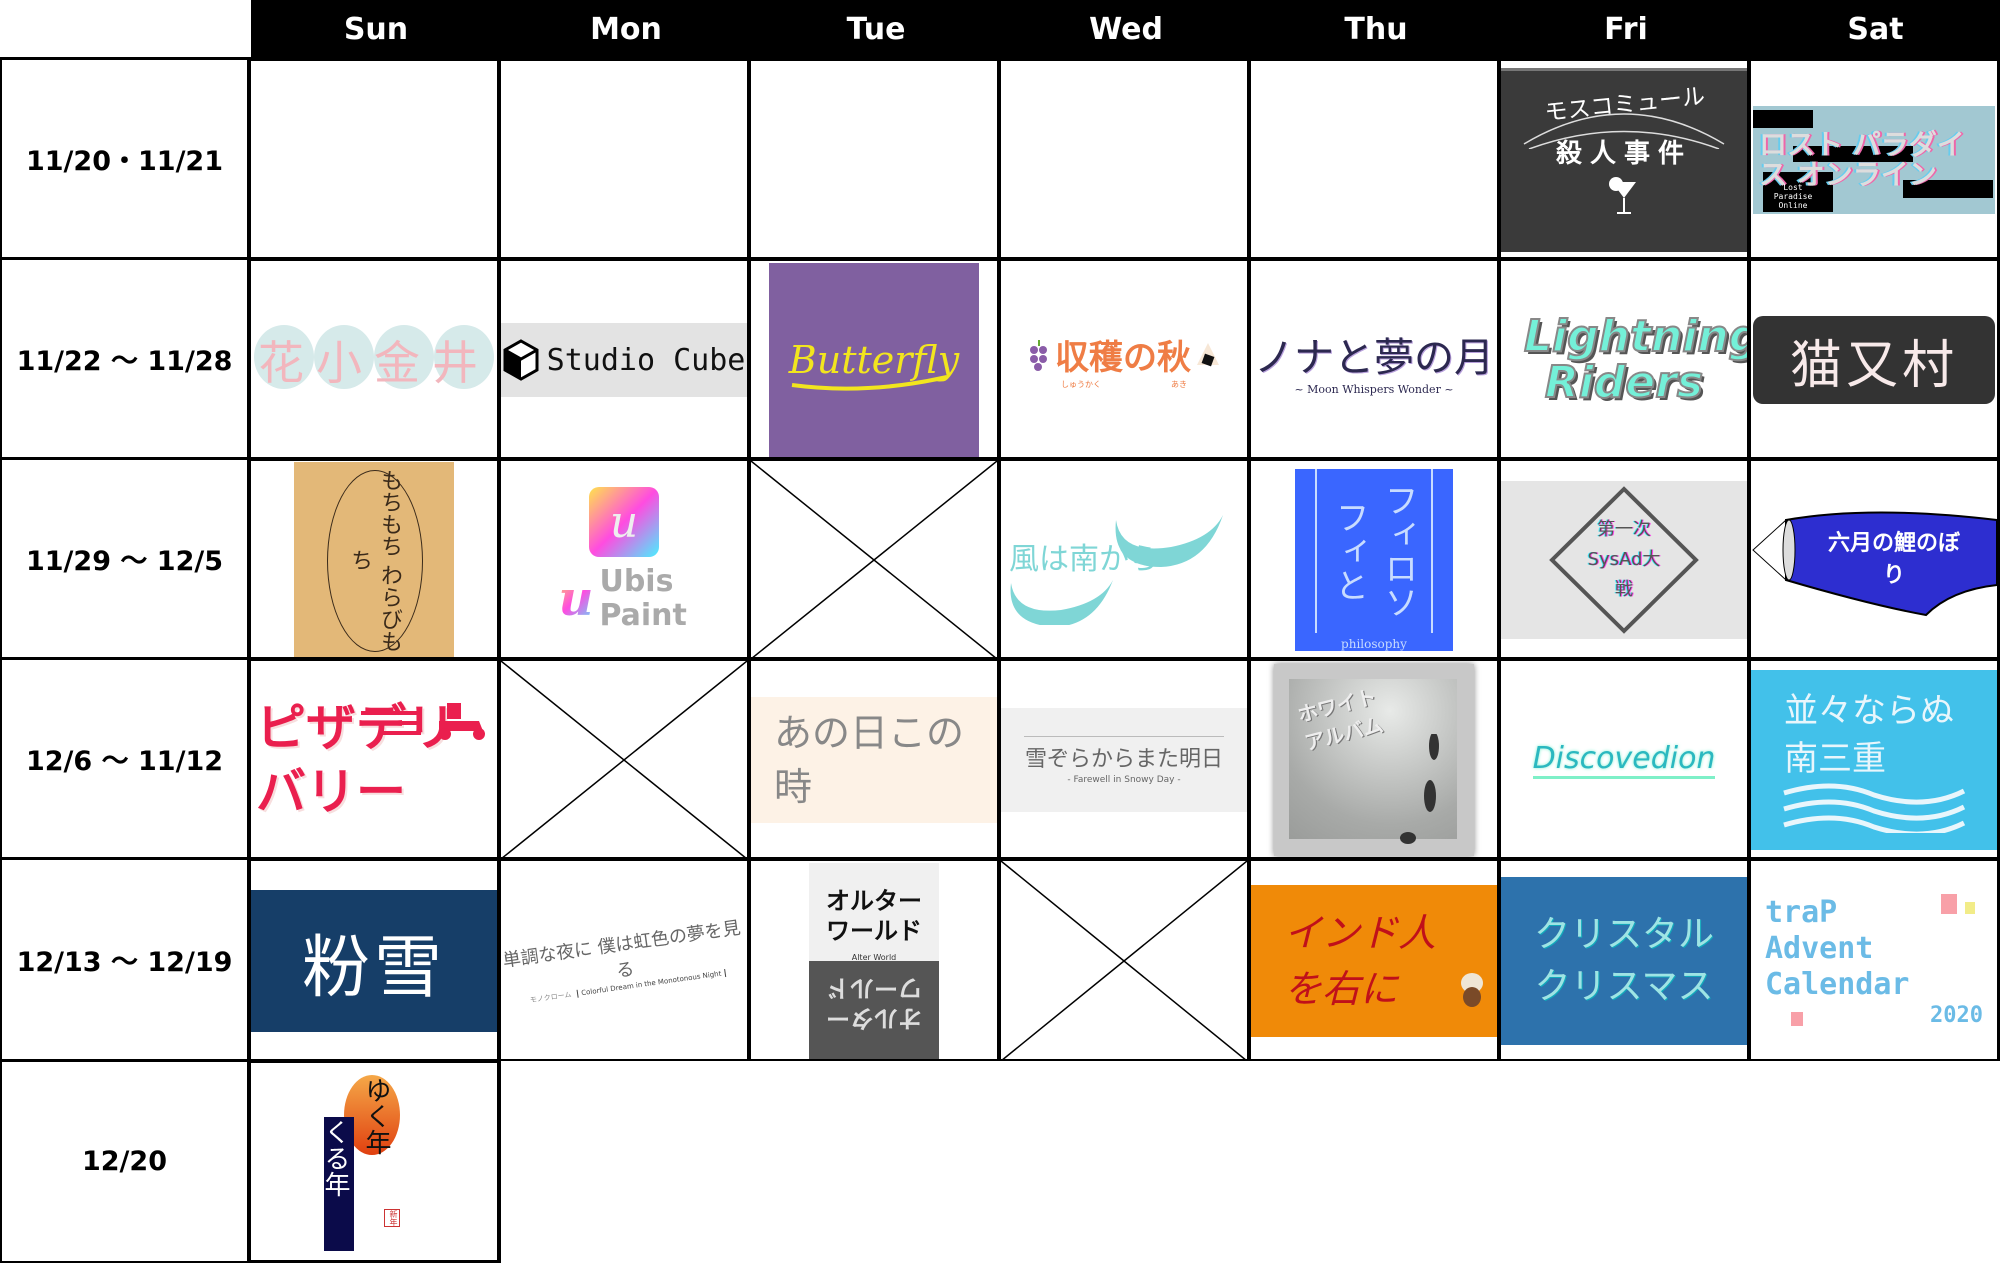  I want to click on day-cell: 第一次SysAd大戦, so click(1626, 558).